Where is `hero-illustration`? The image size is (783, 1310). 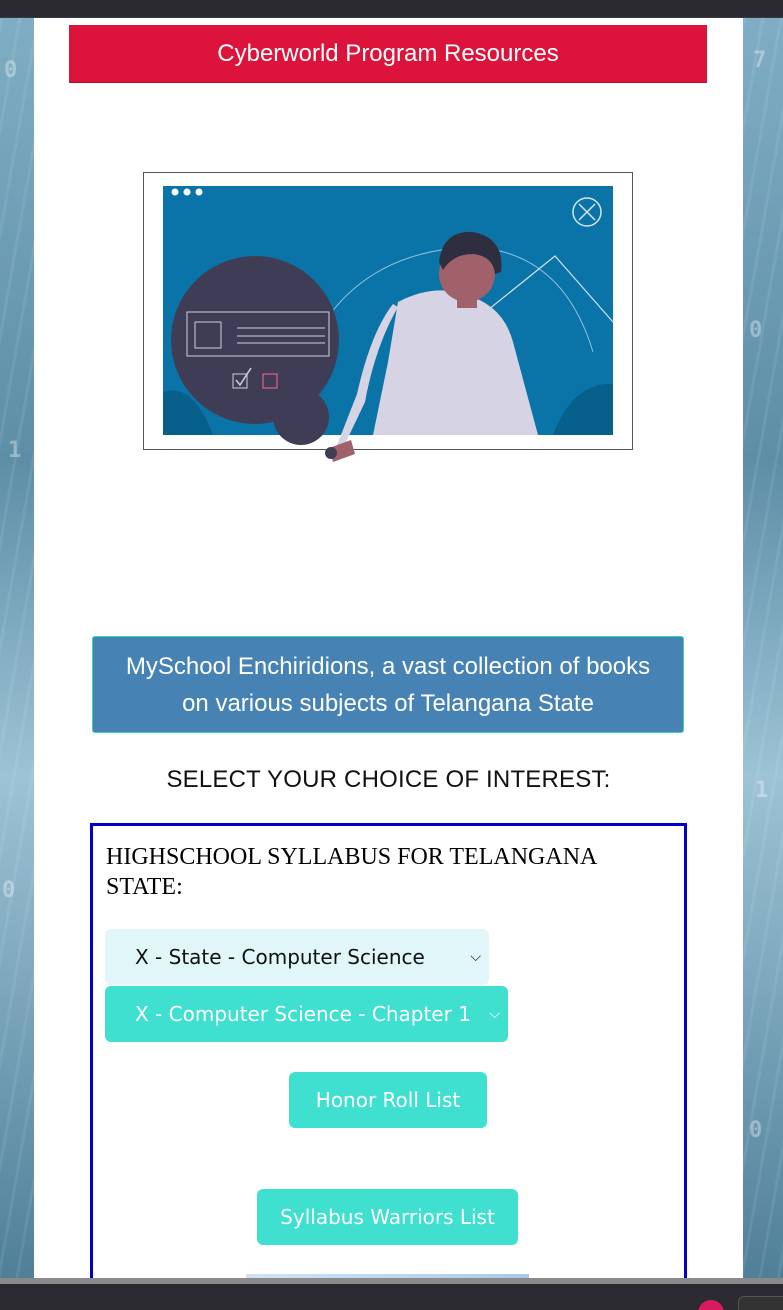 hero-illustration is located at coordinates (388, 317).